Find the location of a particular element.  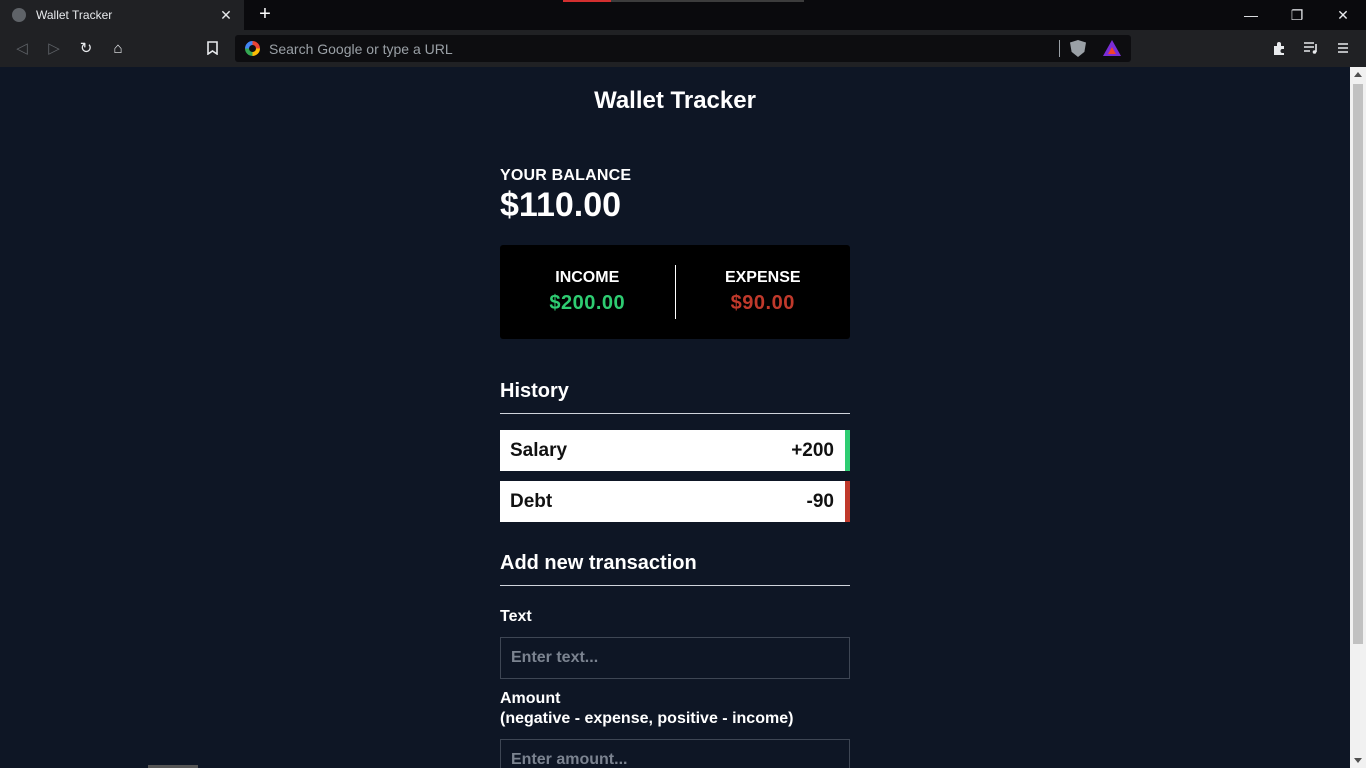

income-expense-card: INCOME $200.00 EXPENSE $90.00 is located at coordinates (675, 292).